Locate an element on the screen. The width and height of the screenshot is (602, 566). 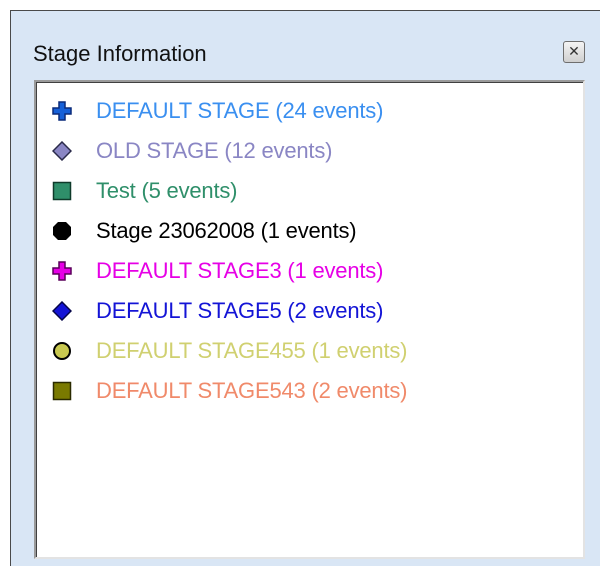
list-item: OLD STAGE (12 events) is located at coordinates (192, 151).